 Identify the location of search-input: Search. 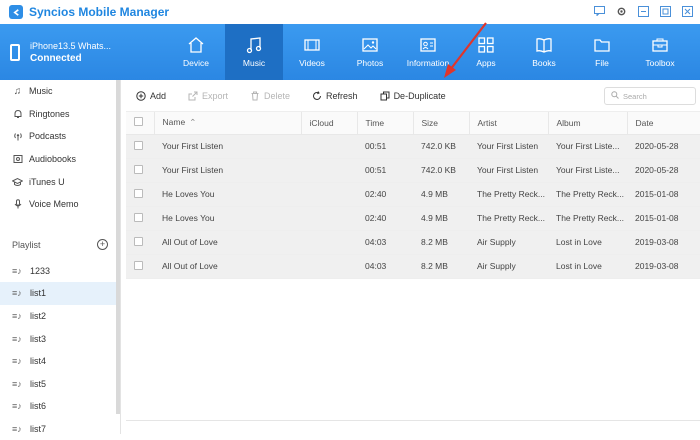
(650, 96).